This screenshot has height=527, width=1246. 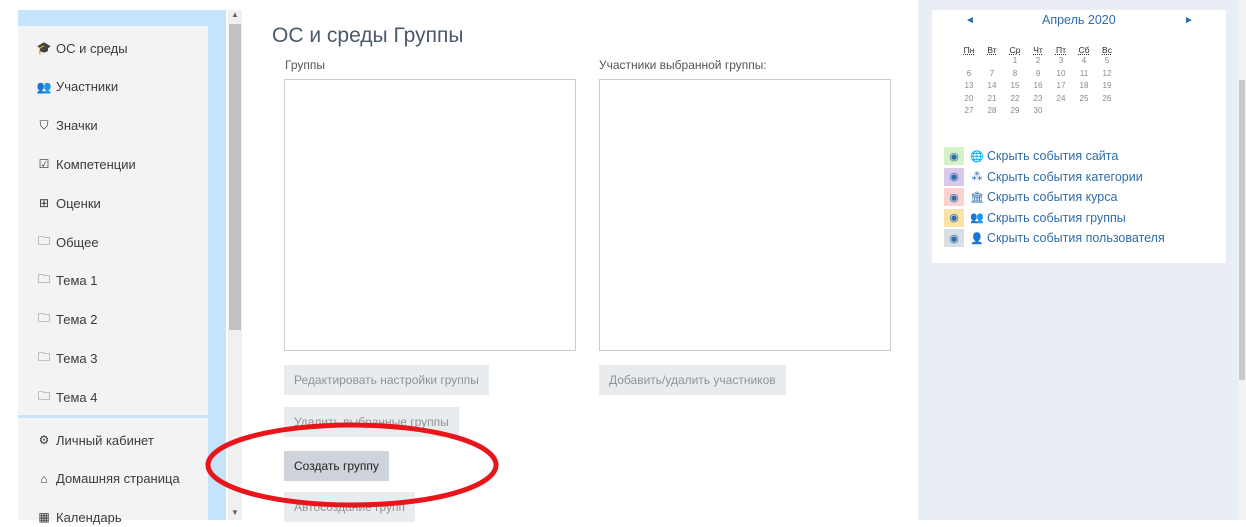 What do you see at coordinates (1061, 73) in the screenshot?
I see `calendar-day: 10` at bounding box center [1061, 73].